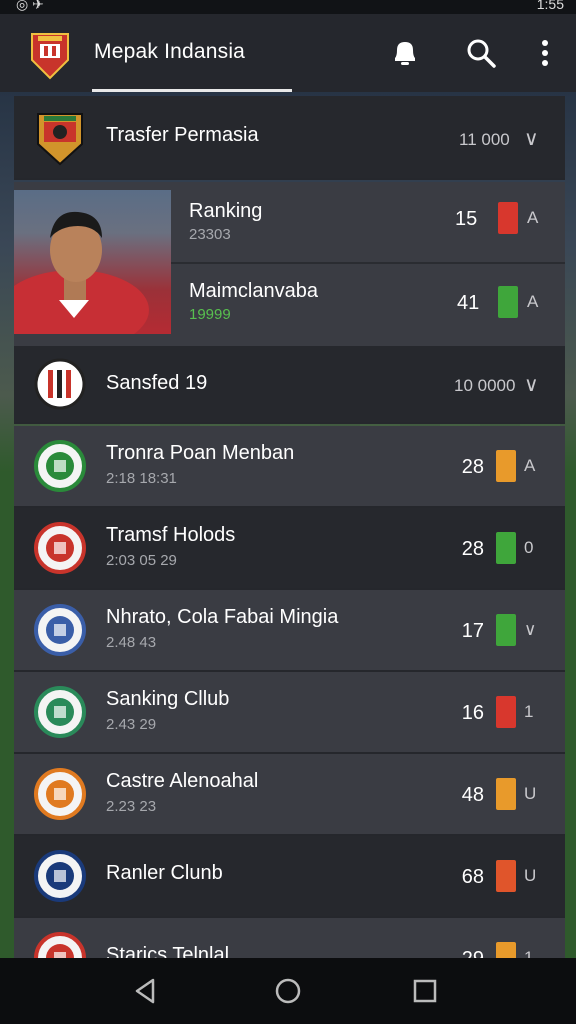 This screenshot has height=1024, width=576. What do you see at coordinates (182, 781) in the screenshot?
I see `team-name: Castre Alenoahal` at bounding box center [182, 781].